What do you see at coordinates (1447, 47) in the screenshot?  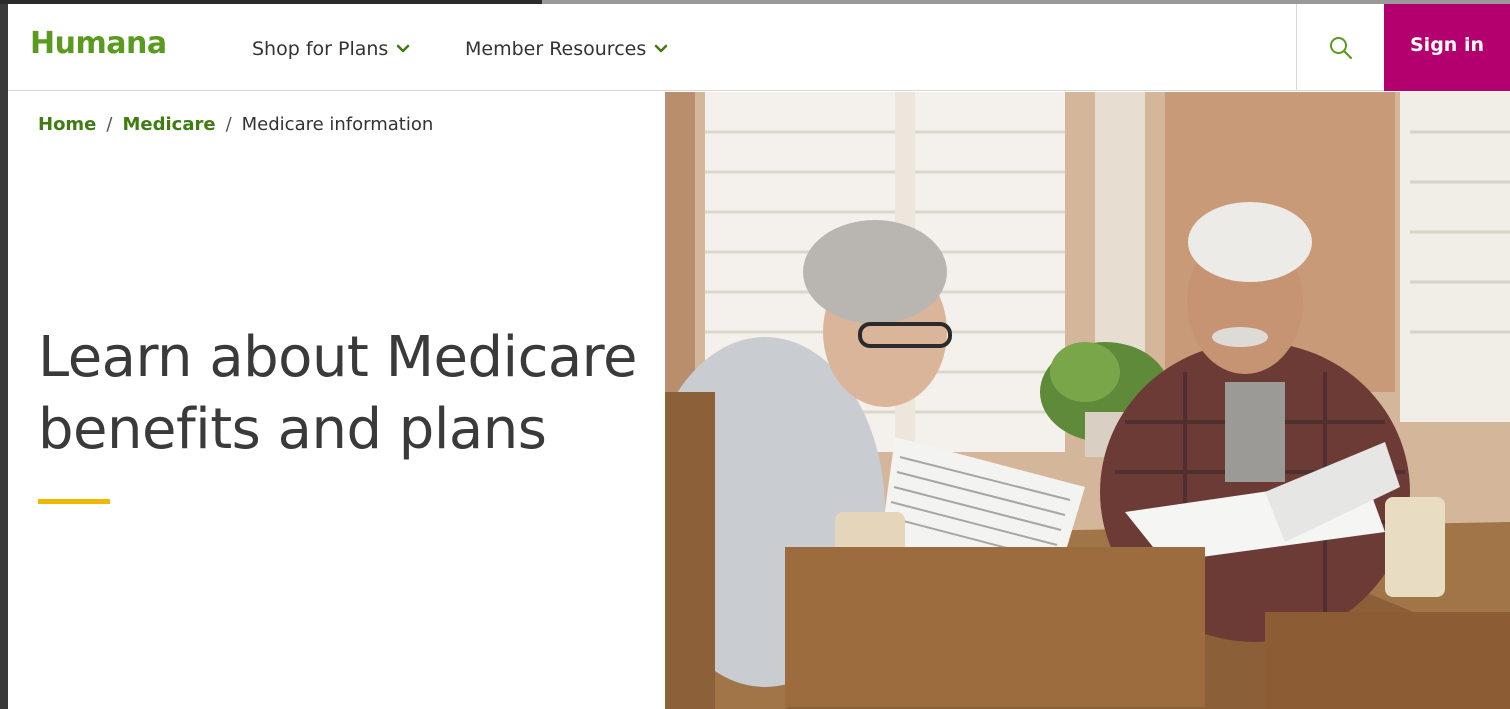 I see `sign-in-button: Sign in` at bounding box center [1447, 47].